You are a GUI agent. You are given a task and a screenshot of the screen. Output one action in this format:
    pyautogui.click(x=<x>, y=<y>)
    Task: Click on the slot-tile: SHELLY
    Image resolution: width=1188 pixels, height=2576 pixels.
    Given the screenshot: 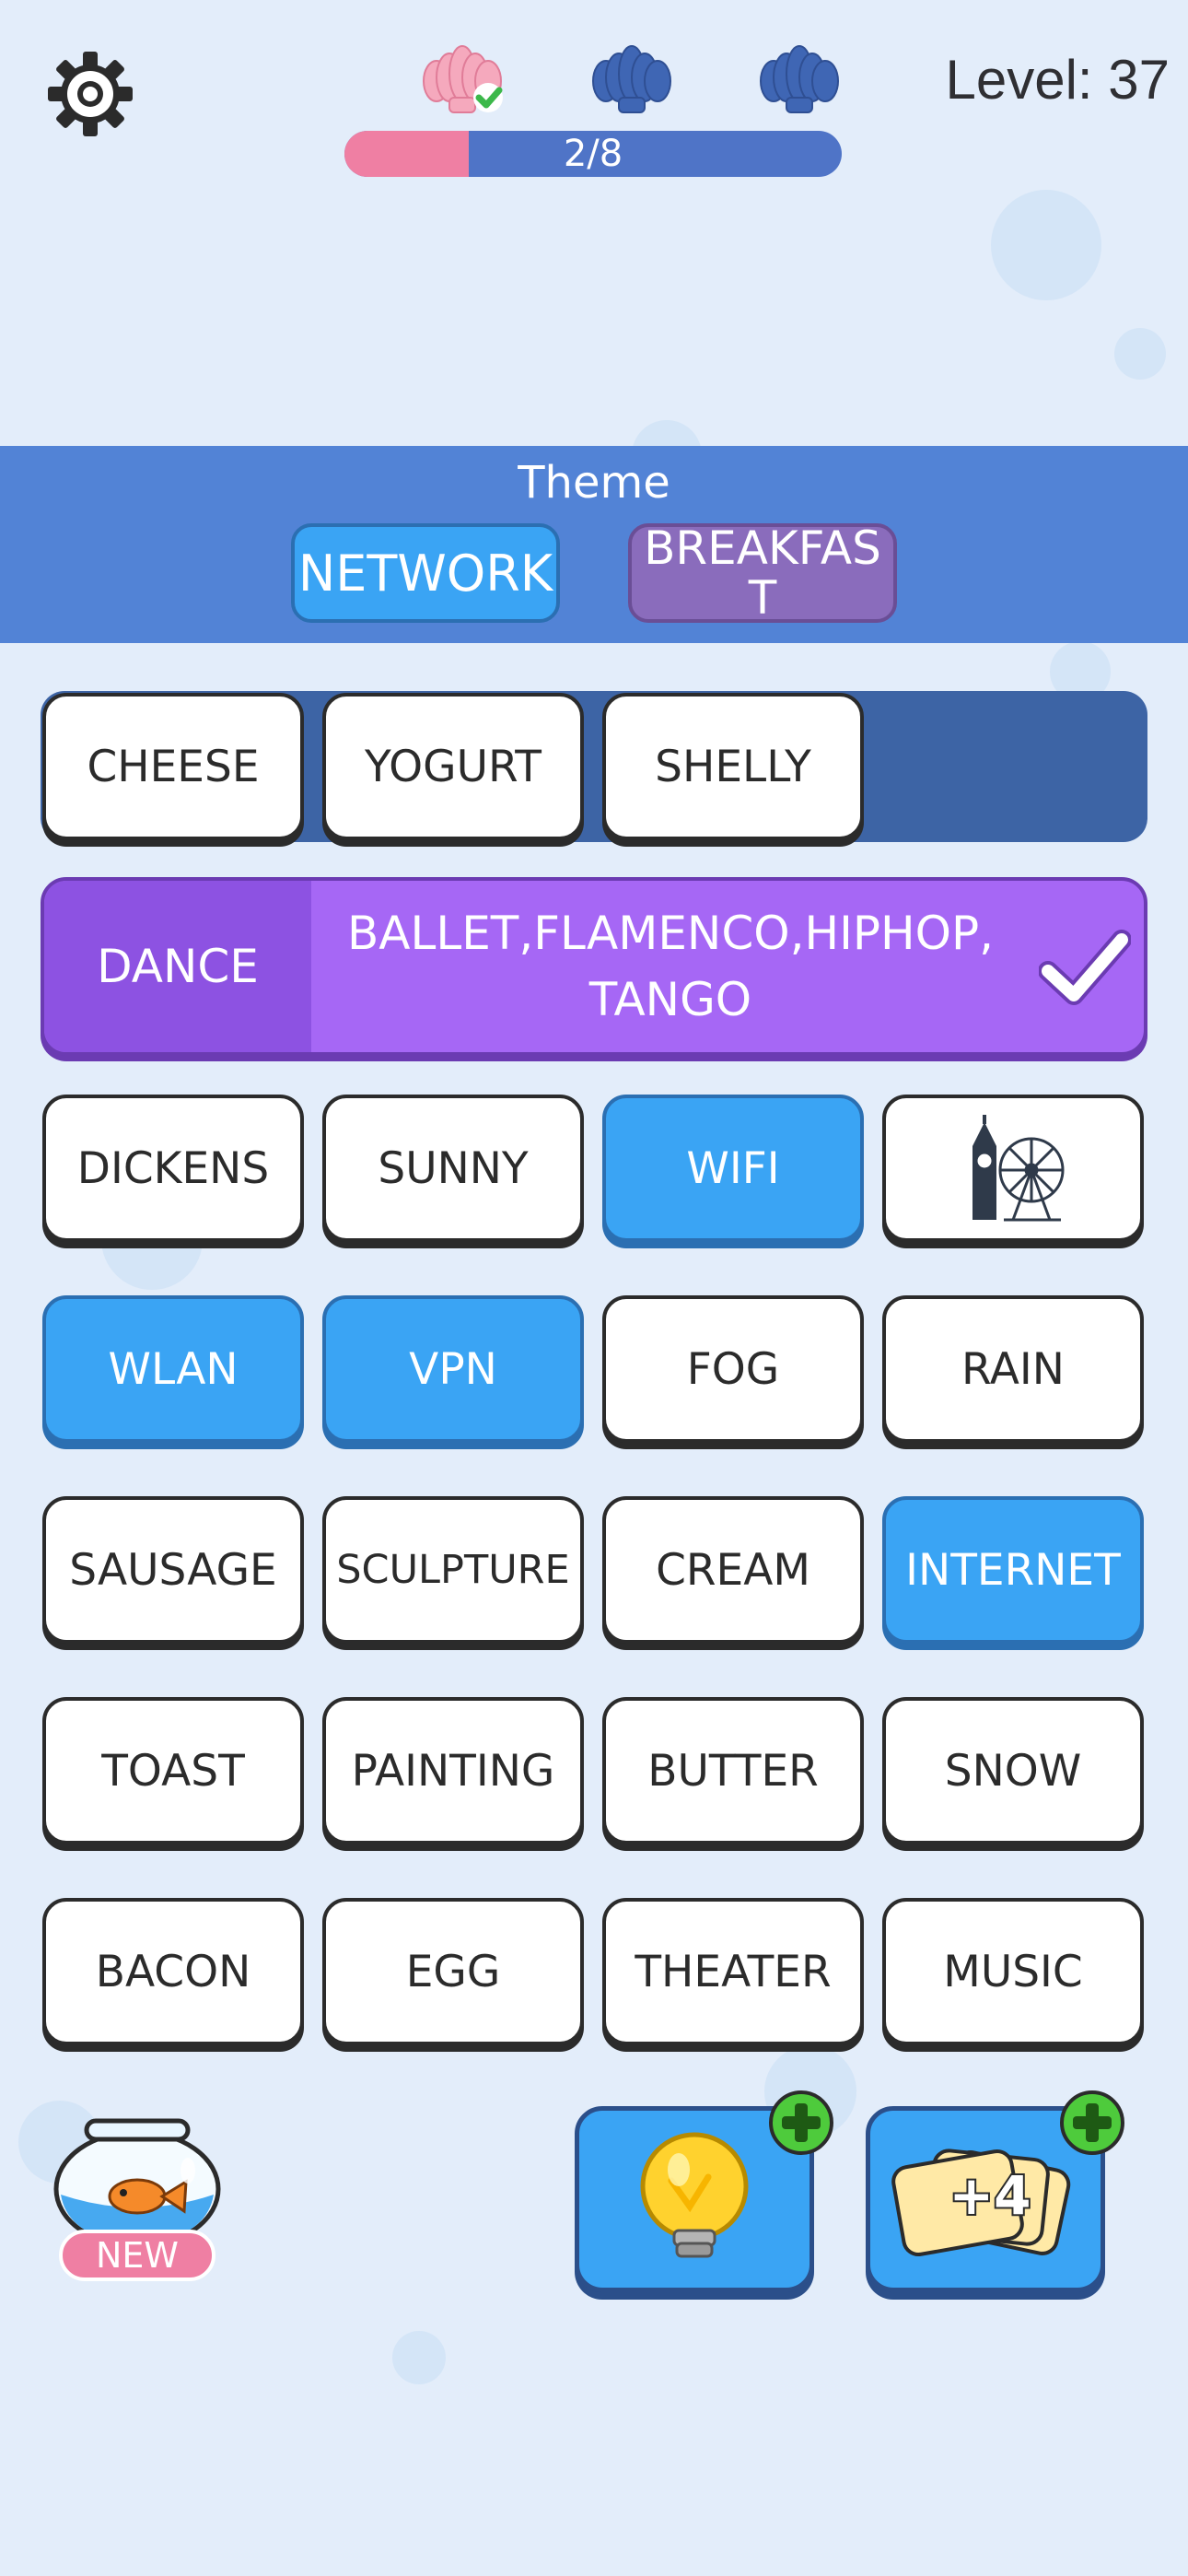 What is the action you would take?
    pyautogui.click(x=733, y=766)
    